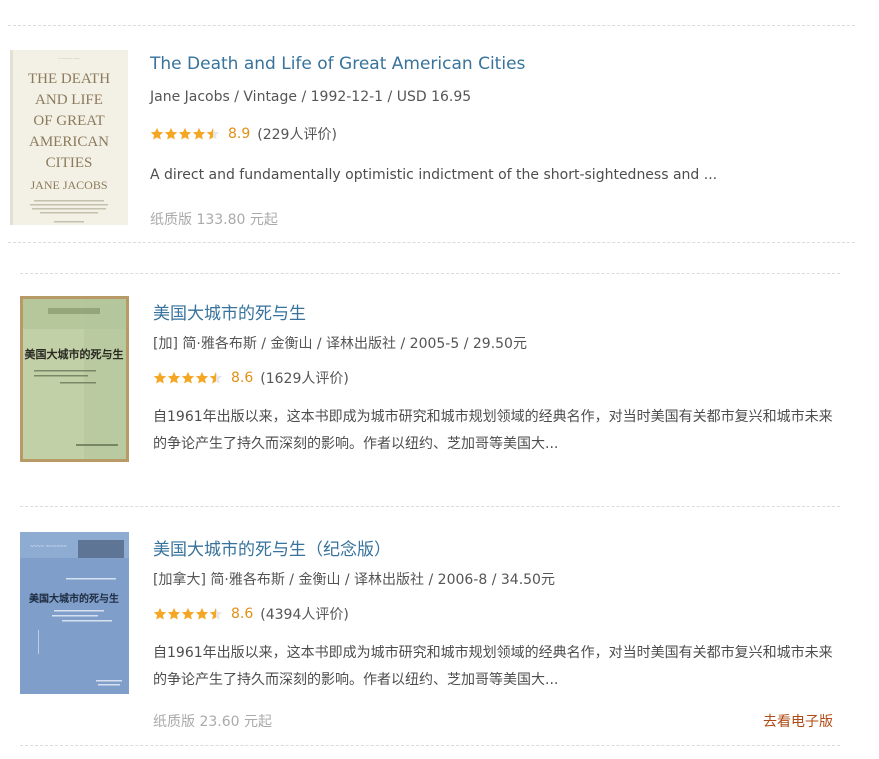 The image size is (879, 759). Describe the element at coordinates (74, 379) in the screenshot. I see `book-cover: 美国大城市的死与生` at that location.